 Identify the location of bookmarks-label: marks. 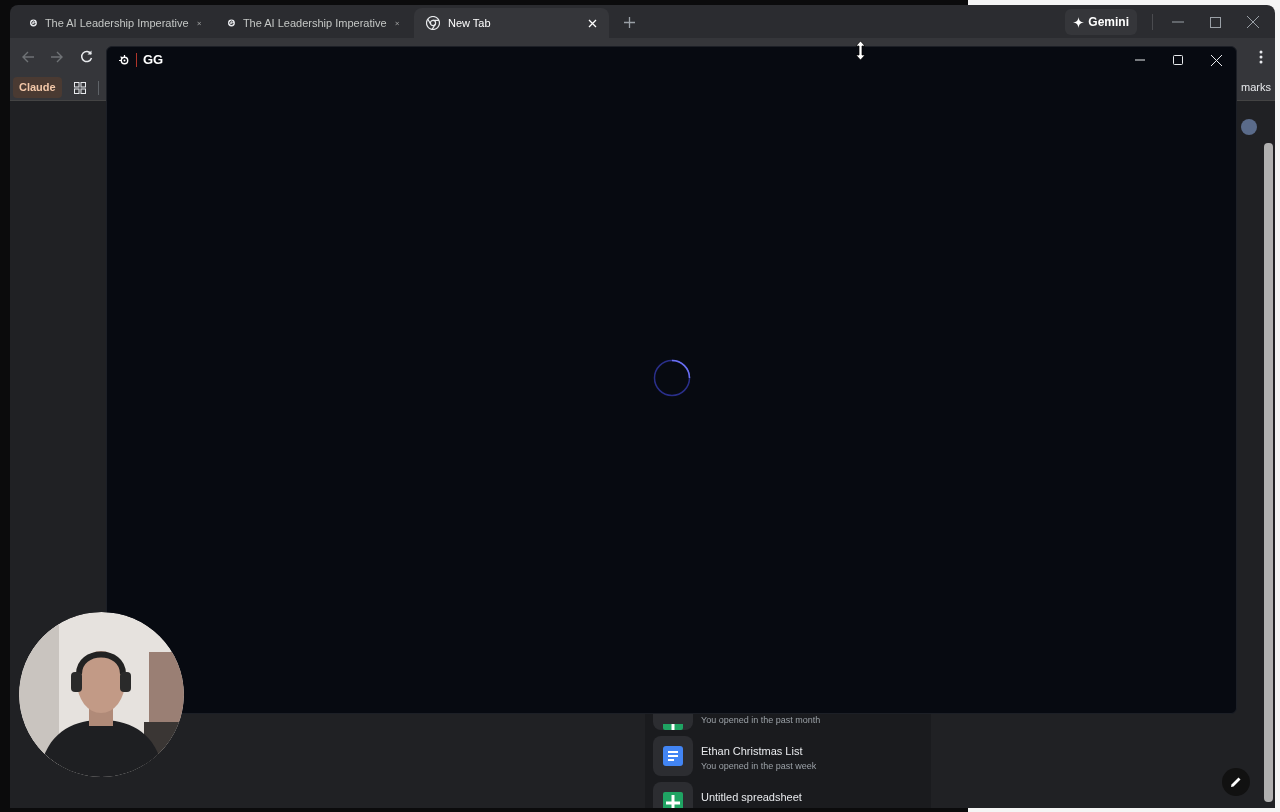
(1256, 87).